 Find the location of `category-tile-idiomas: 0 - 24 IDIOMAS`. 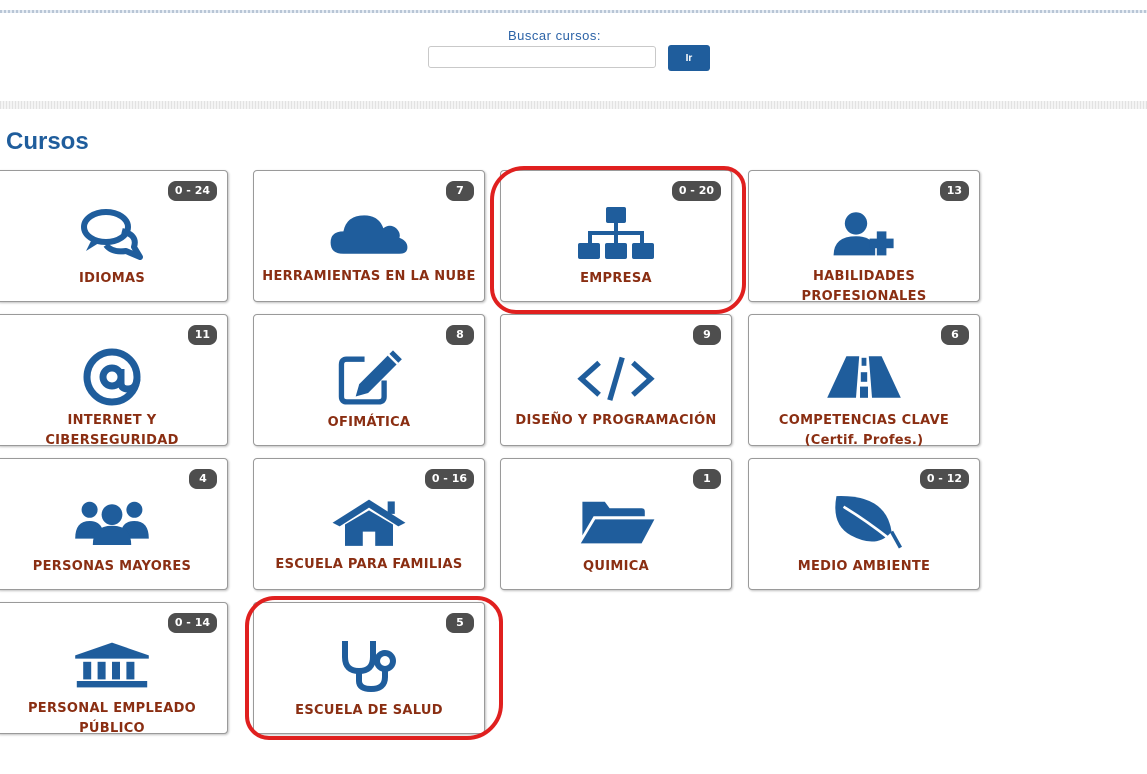

category-tile-idiomas: 0 - 24 IDIOMAS is located at coordinates (114, 236).